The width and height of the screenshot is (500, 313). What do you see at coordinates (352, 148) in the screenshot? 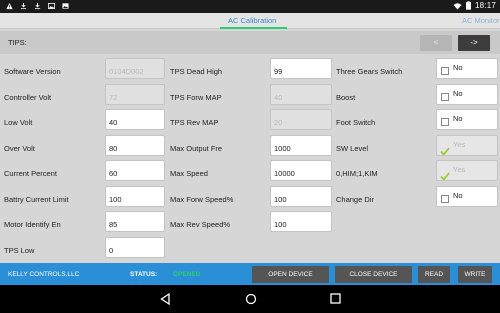
I see `sw-level-label: SW Level` at bounding box center [352, 148].